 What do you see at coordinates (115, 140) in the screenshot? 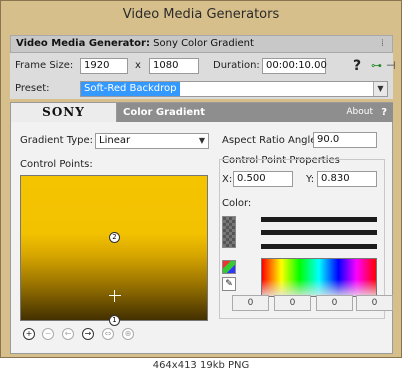
I see `gradient-type-value: Linear` at bounding box center [115, 140].